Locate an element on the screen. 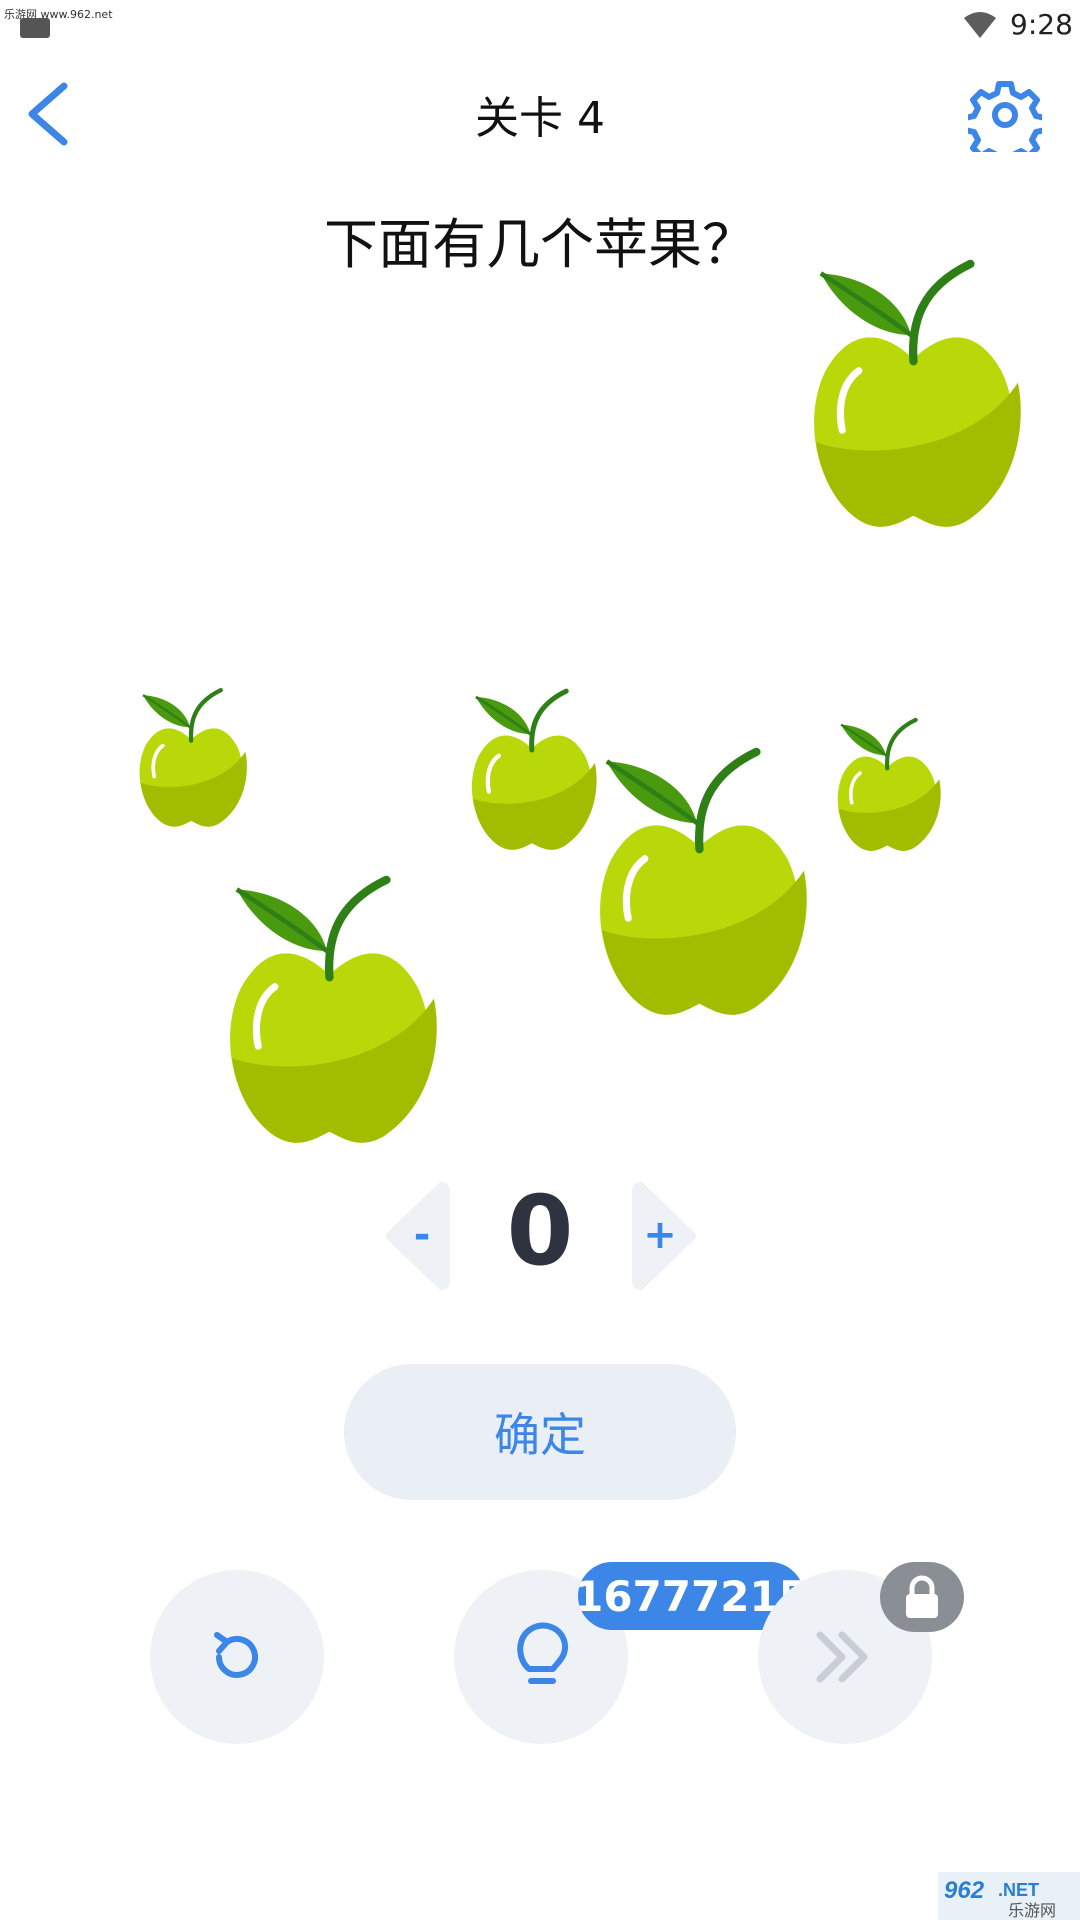  lock-badge is located at coordinates (922, 1597).